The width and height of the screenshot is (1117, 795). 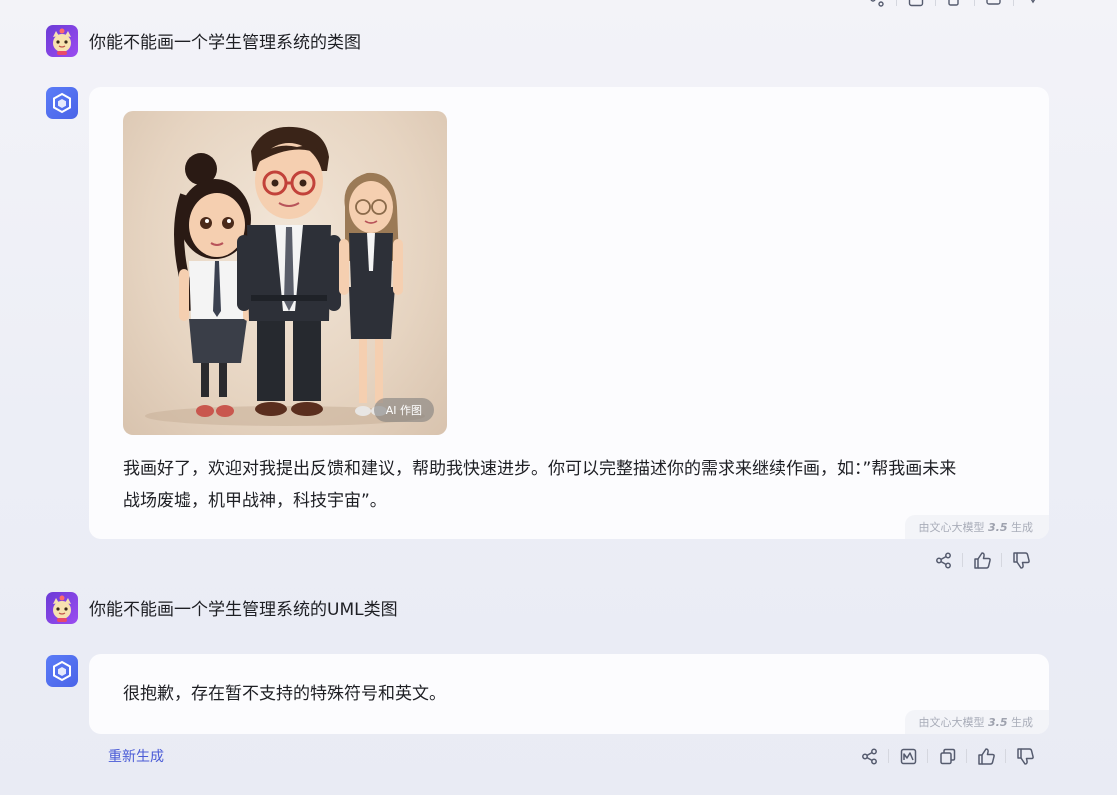 I want to click on regenerate-button: 重新生成, so click(x=136, y=756).